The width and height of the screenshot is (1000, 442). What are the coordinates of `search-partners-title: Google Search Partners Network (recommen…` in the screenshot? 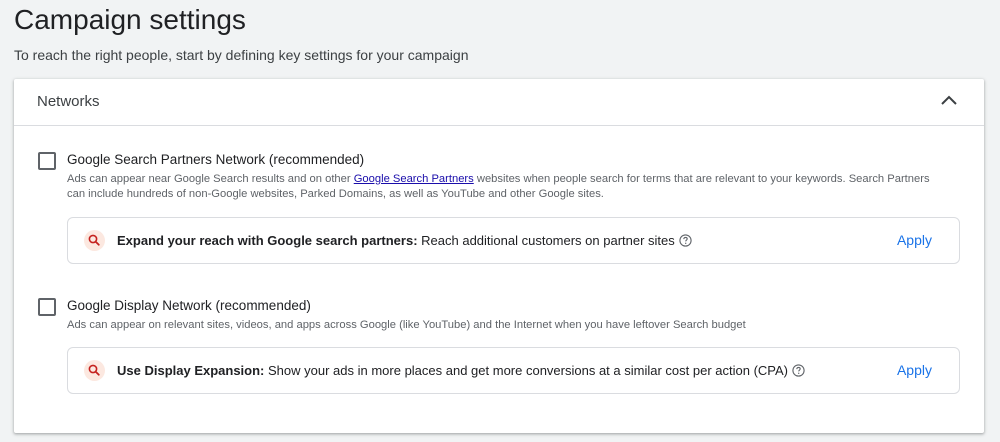 It's located at (216, 159).